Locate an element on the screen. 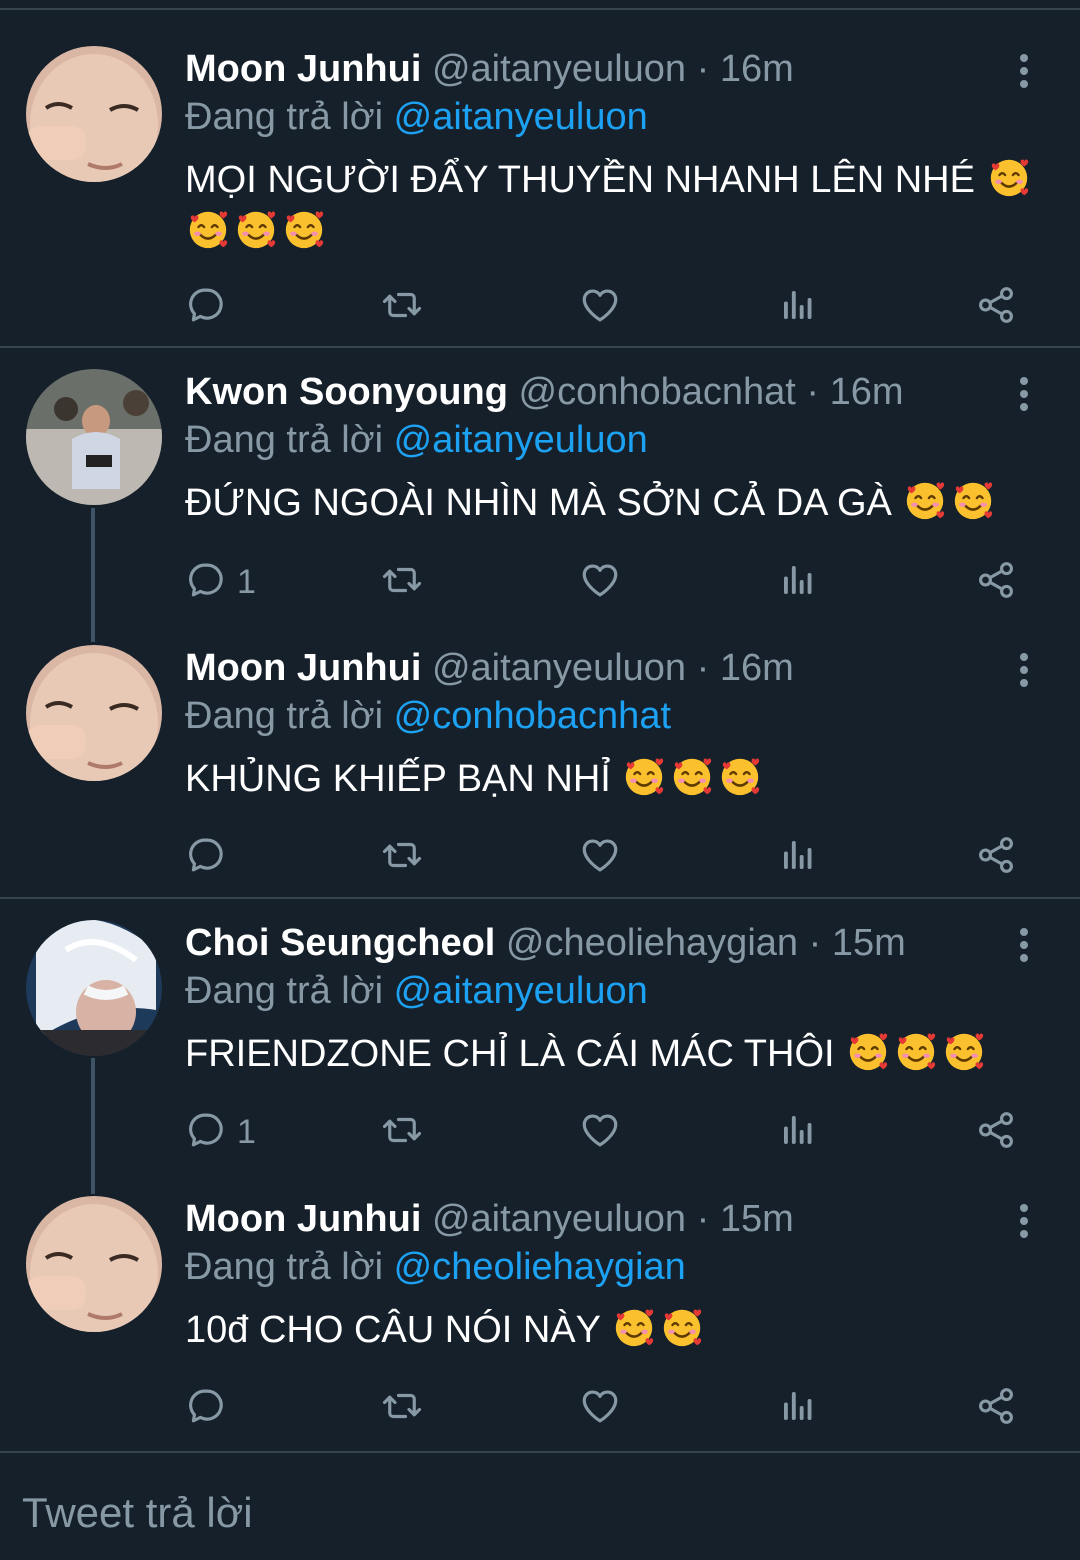 Image resolution: width=1080 pixels, height=1560 pixels. username: @conhobacnhat is located at coordinates (657, 392).